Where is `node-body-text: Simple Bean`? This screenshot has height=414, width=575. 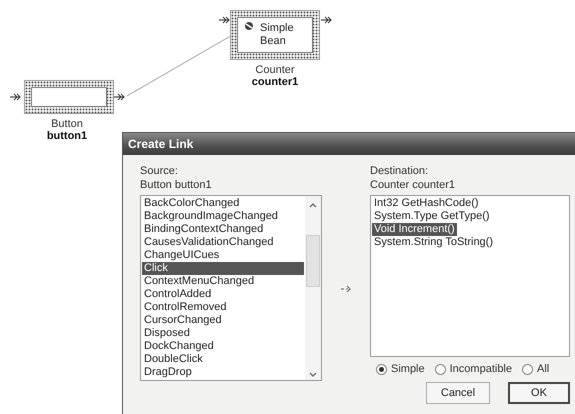 node-body-text: Simple Bean is located at coordinates (277, 35).